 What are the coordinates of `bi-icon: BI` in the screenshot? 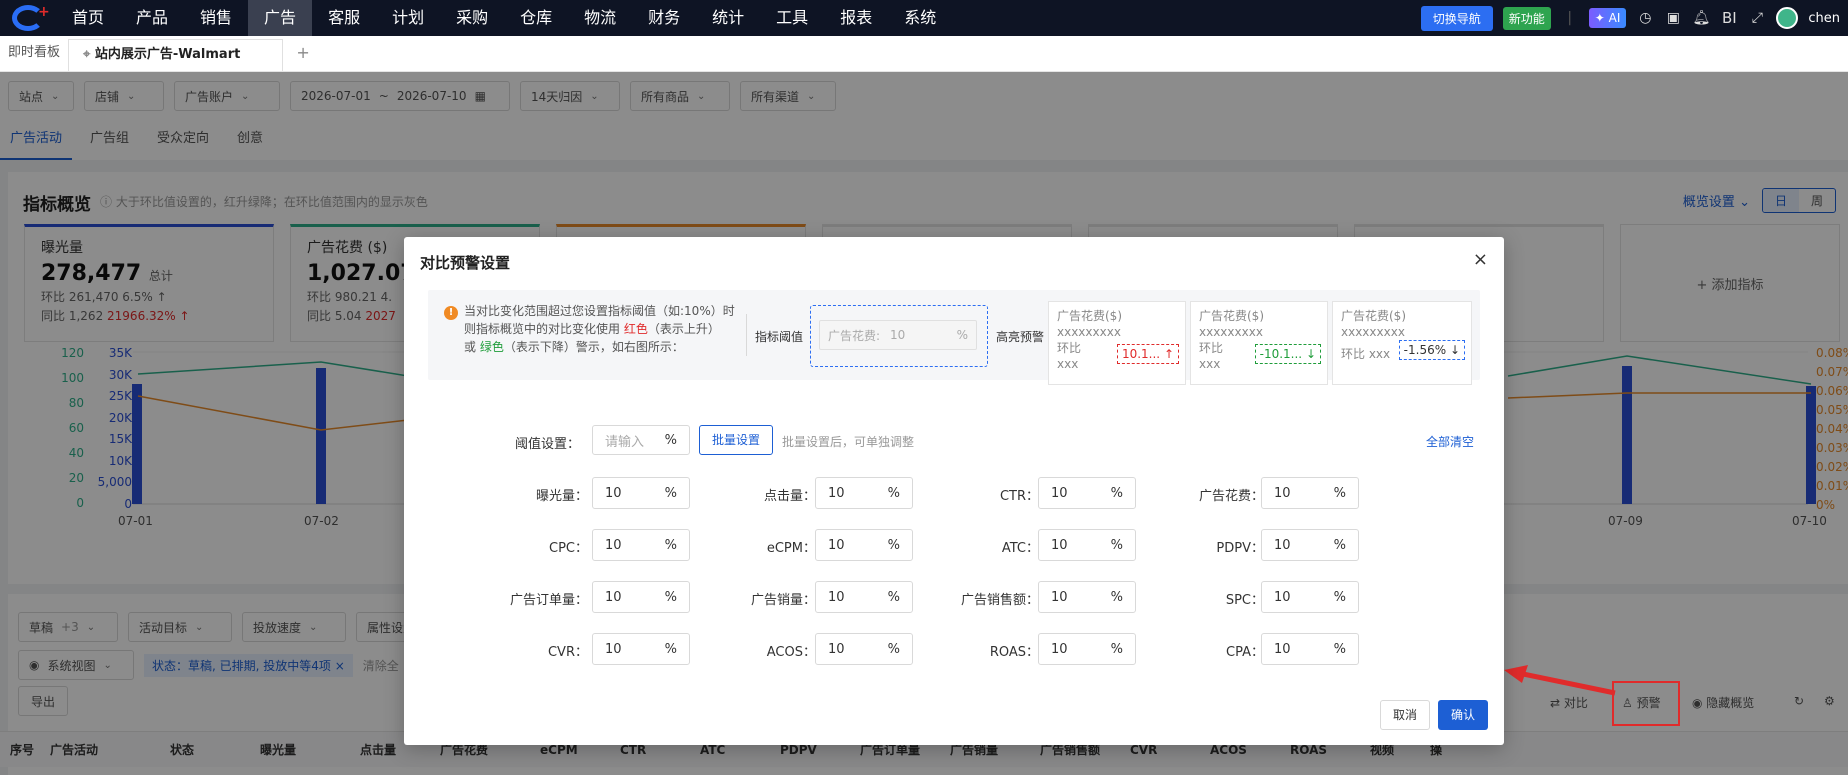 It's located at (1729, 18).